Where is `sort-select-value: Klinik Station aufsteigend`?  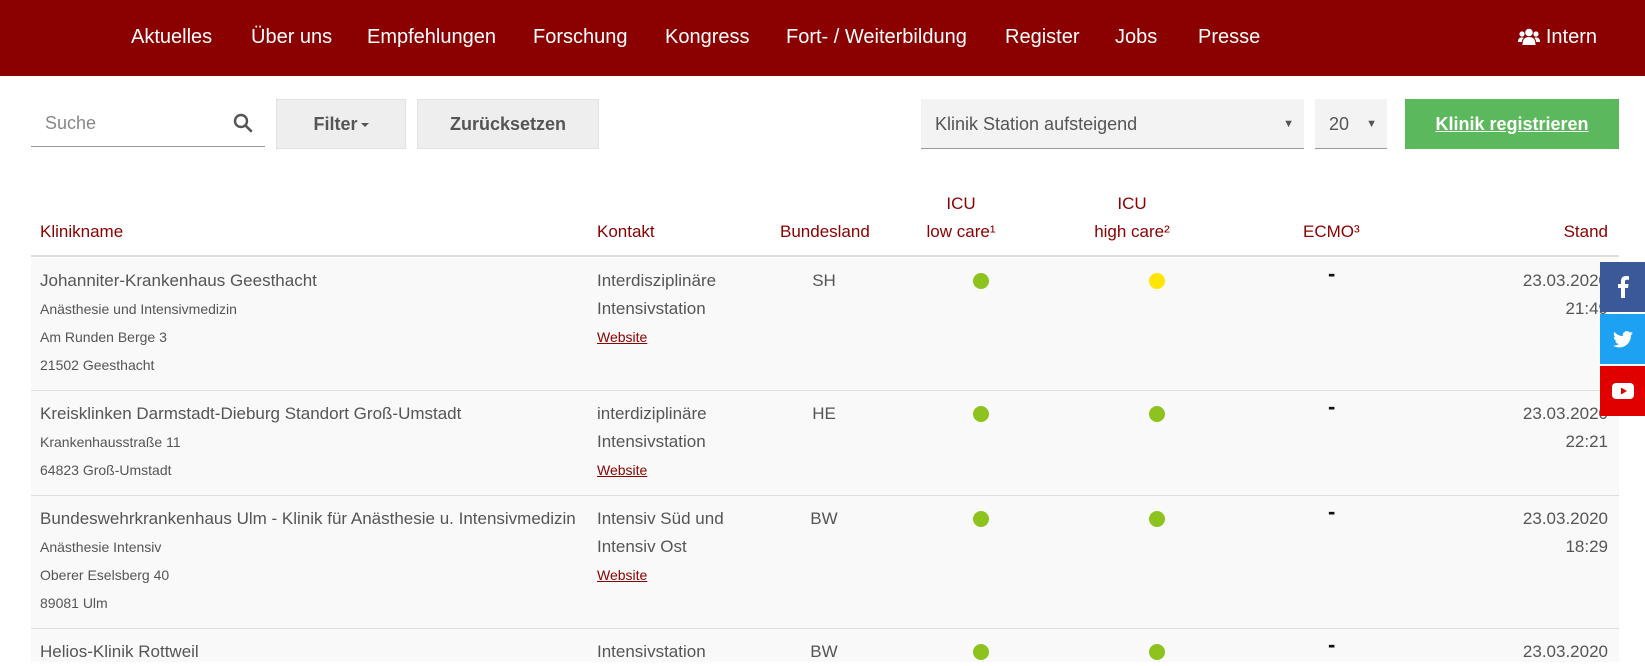
sort-select-value: Klinik Station aufsteigend is located at coordinates (1036, 124).